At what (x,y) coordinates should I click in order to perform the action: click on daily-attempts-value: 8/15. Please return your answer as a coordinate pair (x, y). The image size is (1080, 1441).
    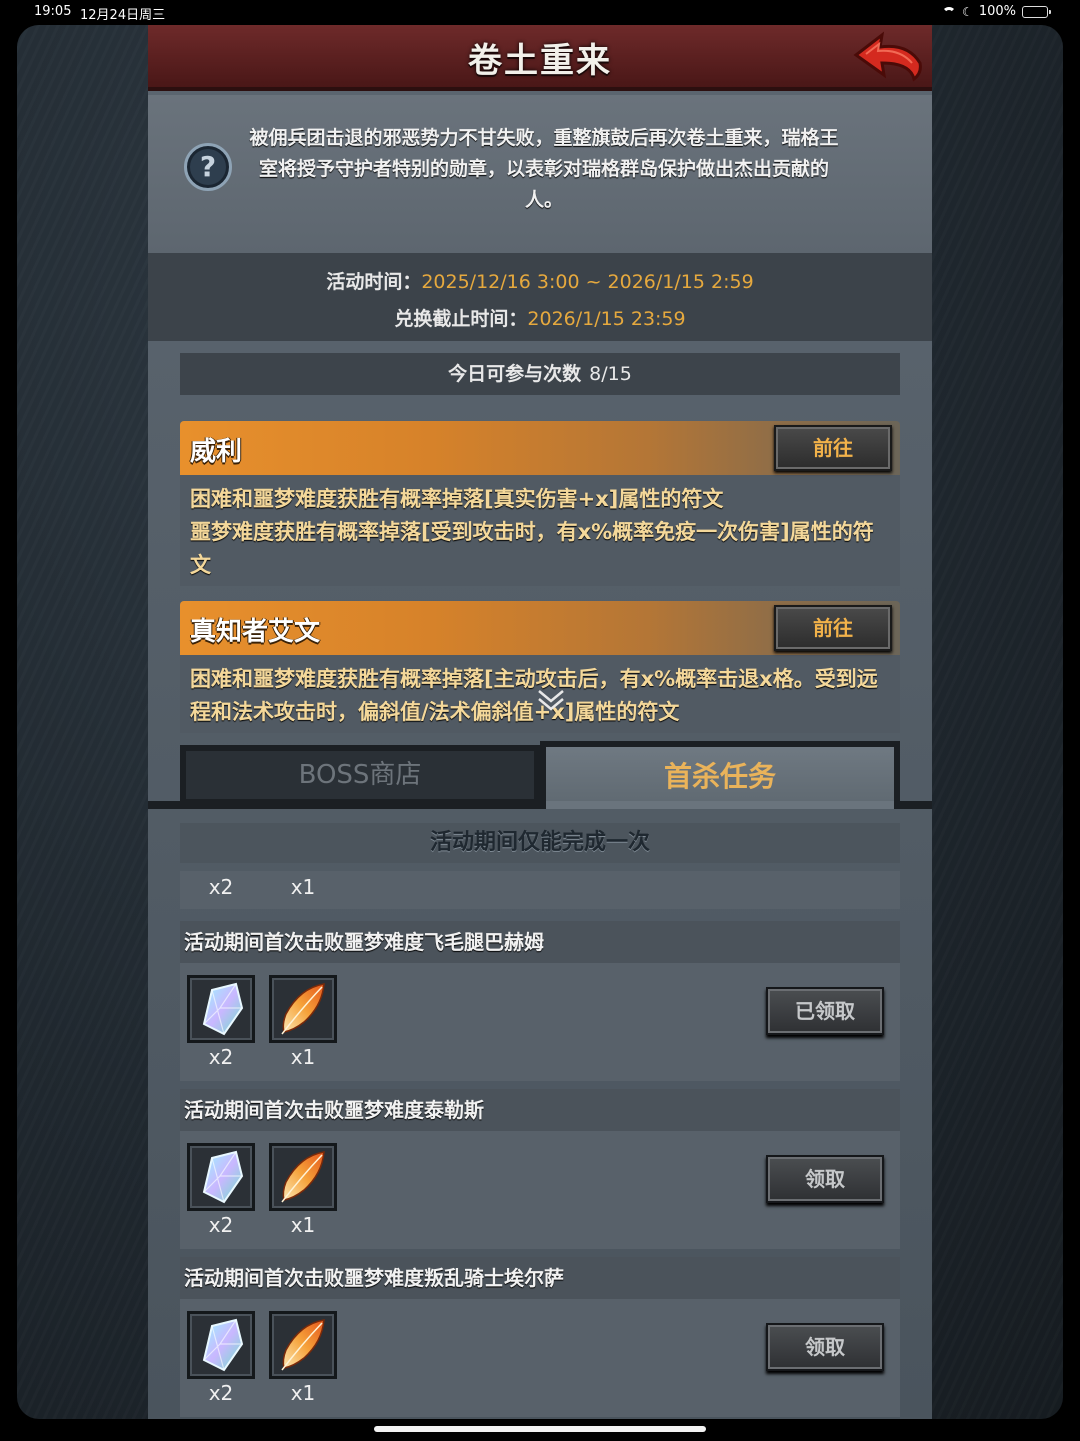
    Looking at the image, I should click on (610, 374).